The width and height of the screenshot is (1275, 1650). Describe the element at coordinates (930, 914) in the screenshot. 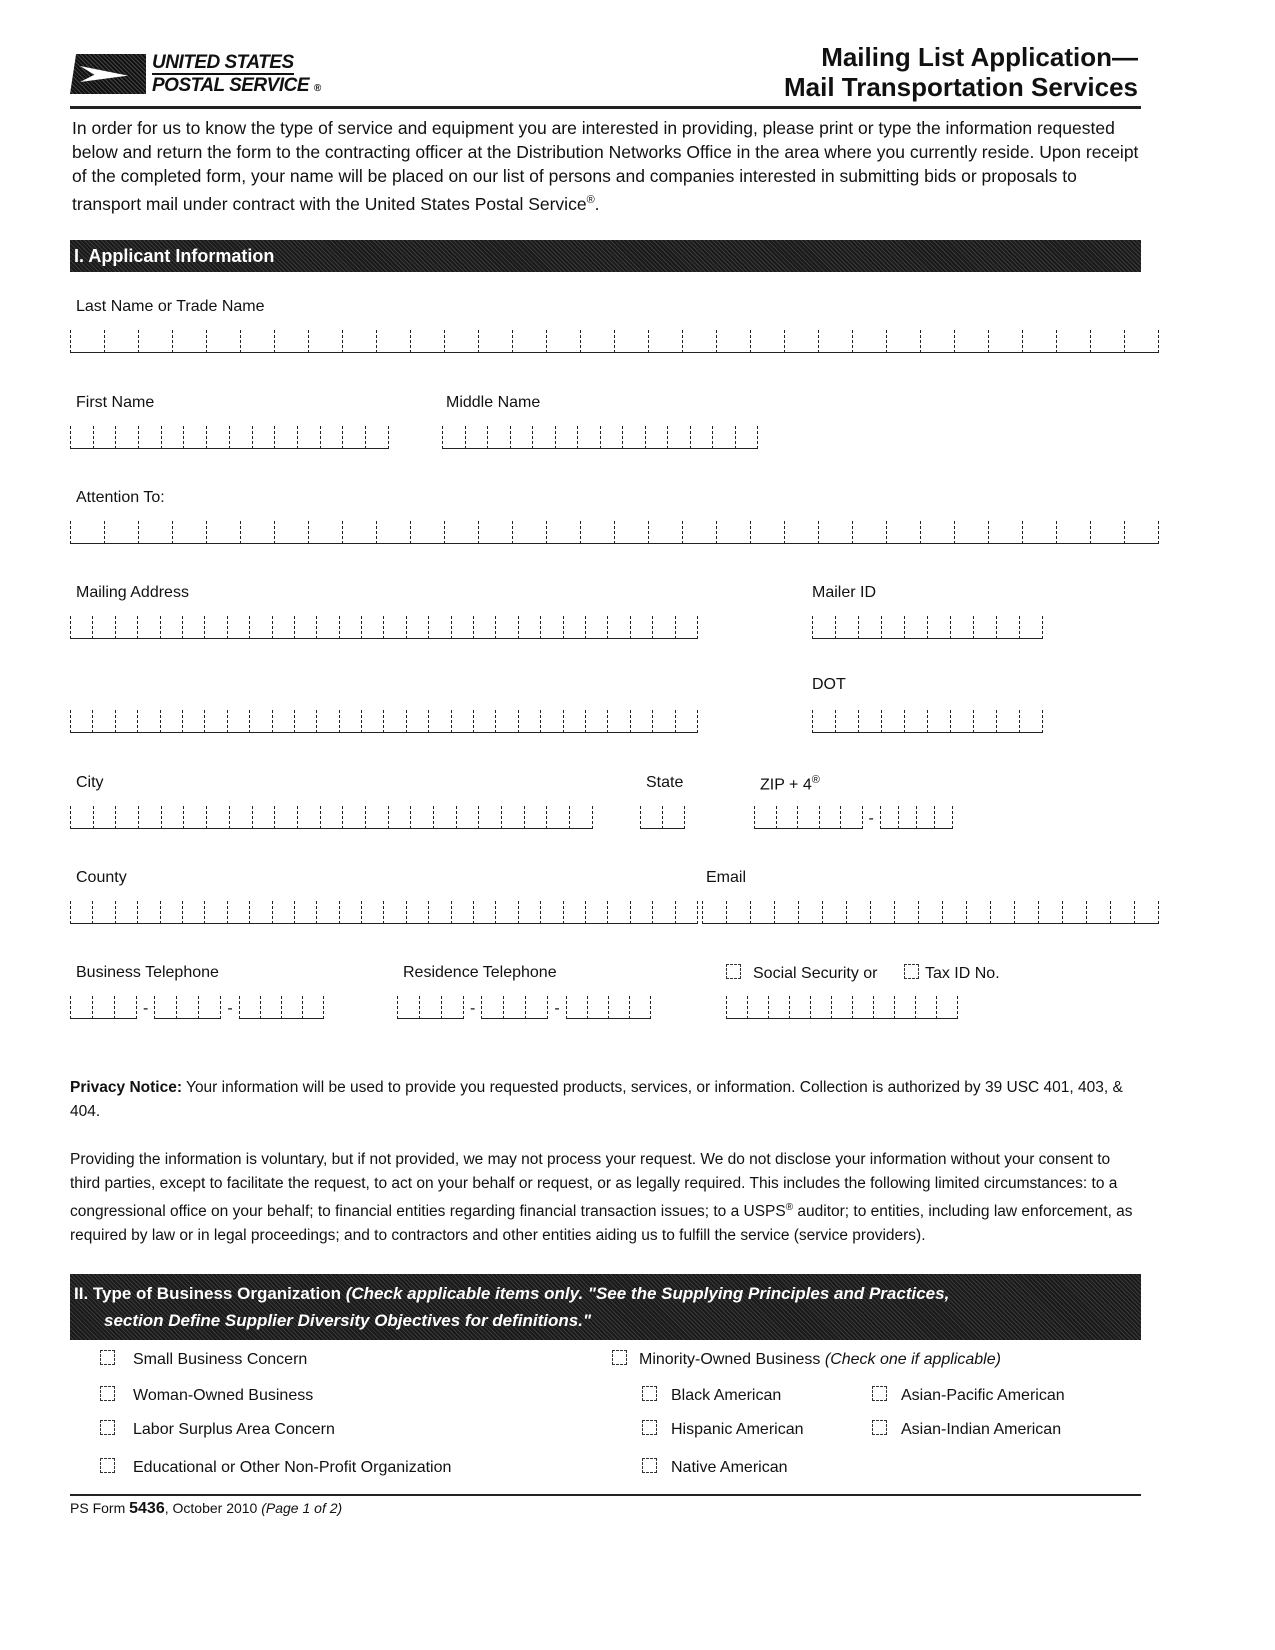

I see `email-field` at that location.